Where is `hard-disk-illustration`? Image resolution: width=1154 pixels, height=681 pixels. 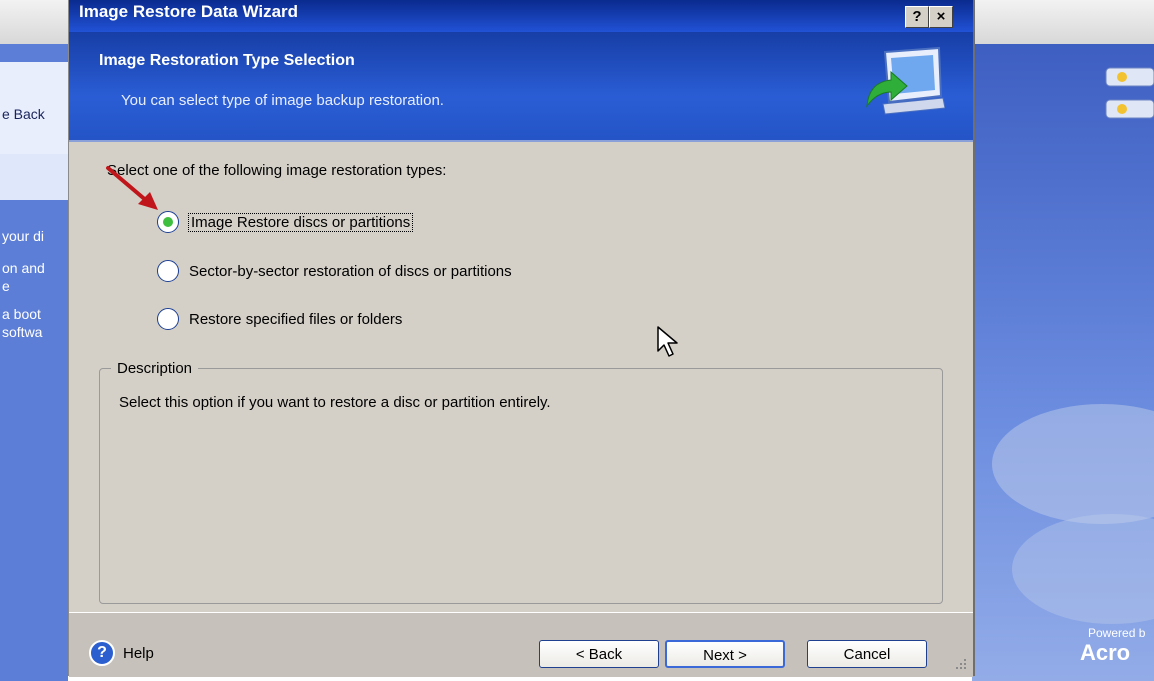
hard-disk-illustration is located at coordinates (1073, 464).